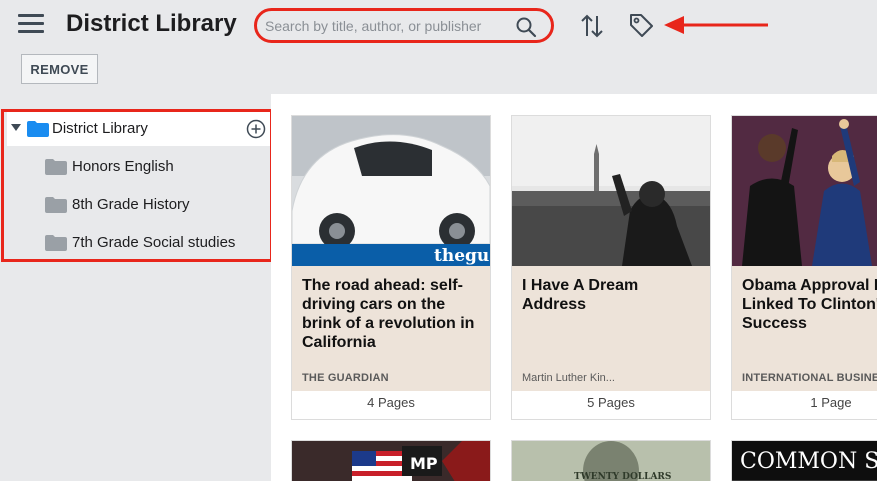  What do you see at coordinates (131, 204) in the screenshot?
I see `sidebar-item-label: 8th Grade History` at bounding box center [131, 204].